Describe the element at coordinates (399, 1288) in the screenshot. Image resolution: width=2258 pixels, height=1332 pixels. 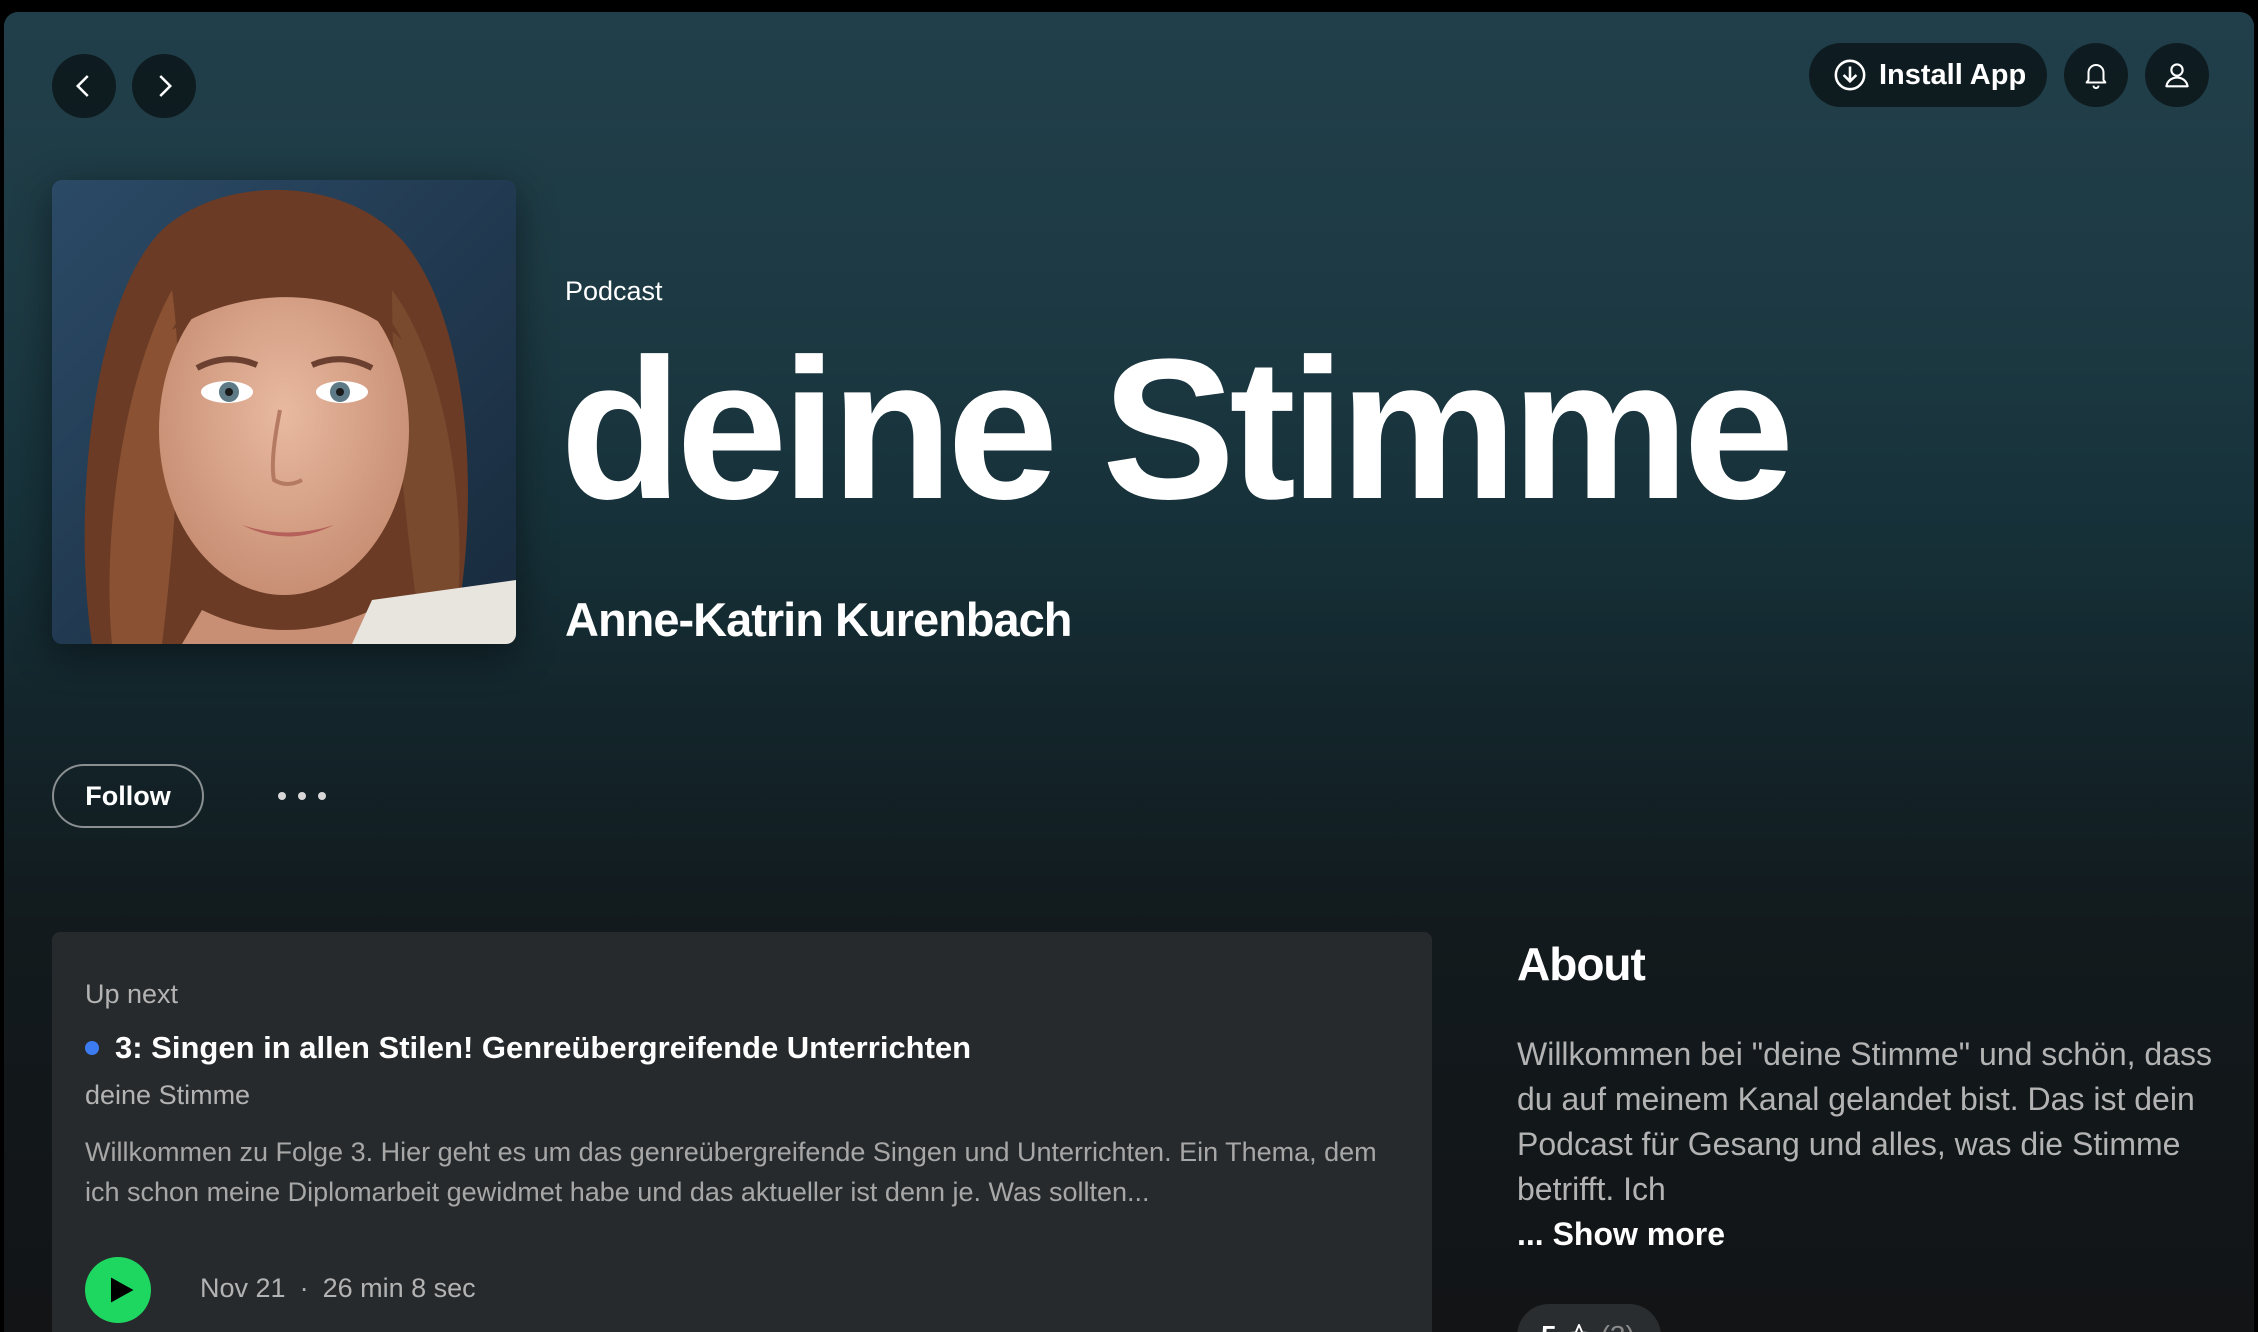
I see `episode-duration: 26 min 8 sec` at that location.